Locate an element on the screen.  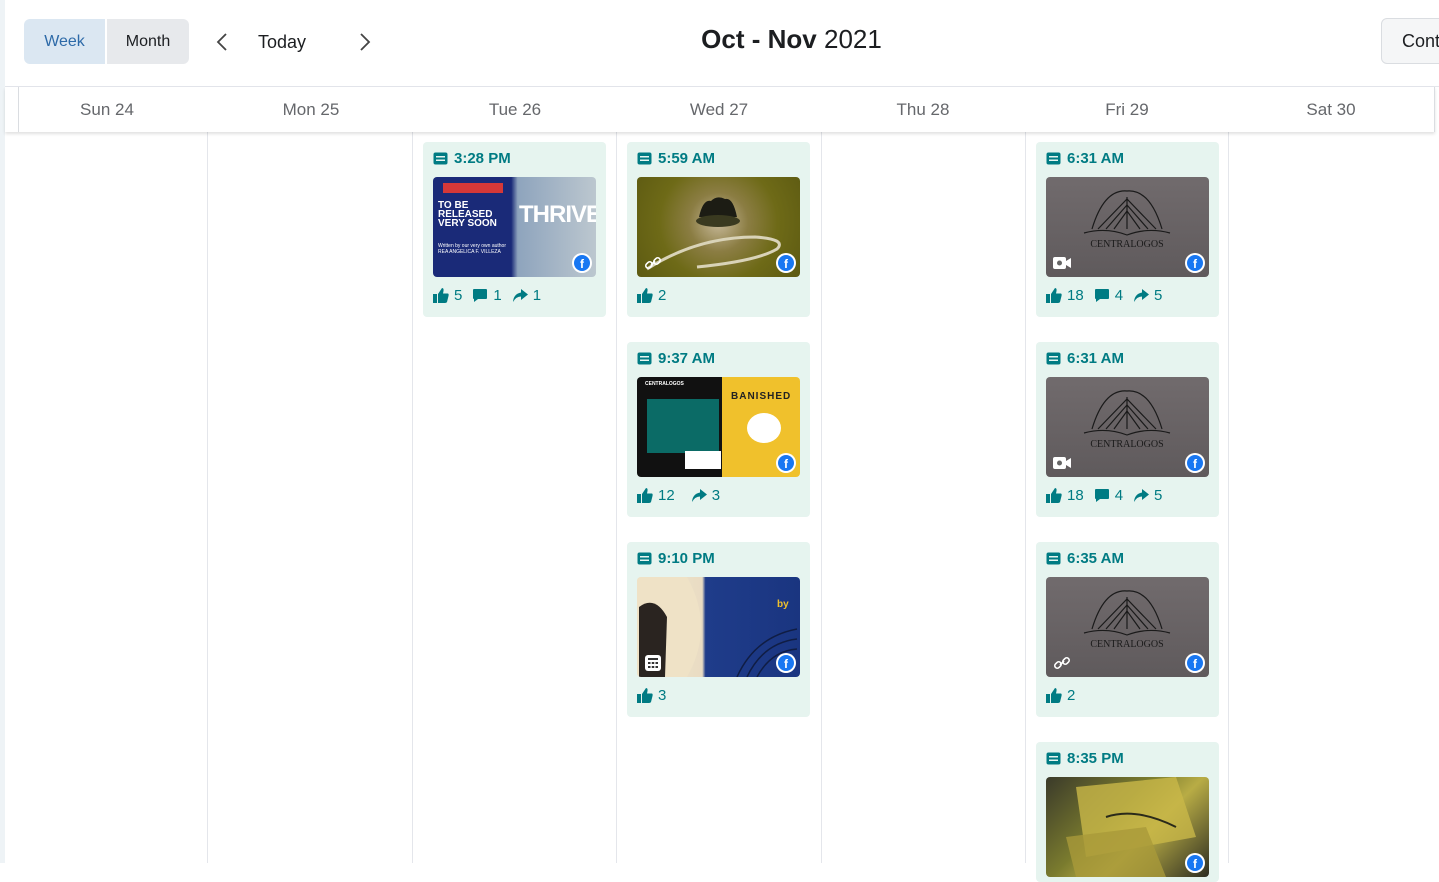
post-time: 3:28 PM is located at coordinates (472, 158).